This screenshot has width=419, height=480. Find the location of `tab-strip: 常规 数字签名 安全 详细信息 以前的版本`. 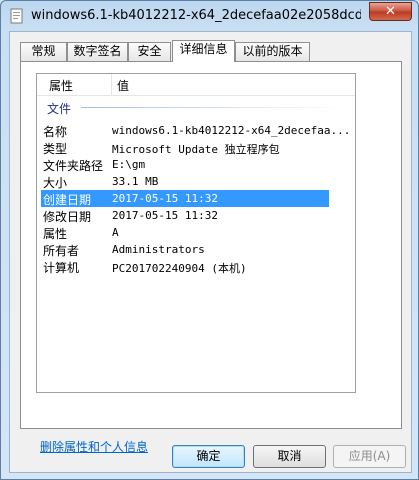

tab-strip: 常规 数字签名 安全 详细信息 以前的版本 is located at coordinates (215, 51).